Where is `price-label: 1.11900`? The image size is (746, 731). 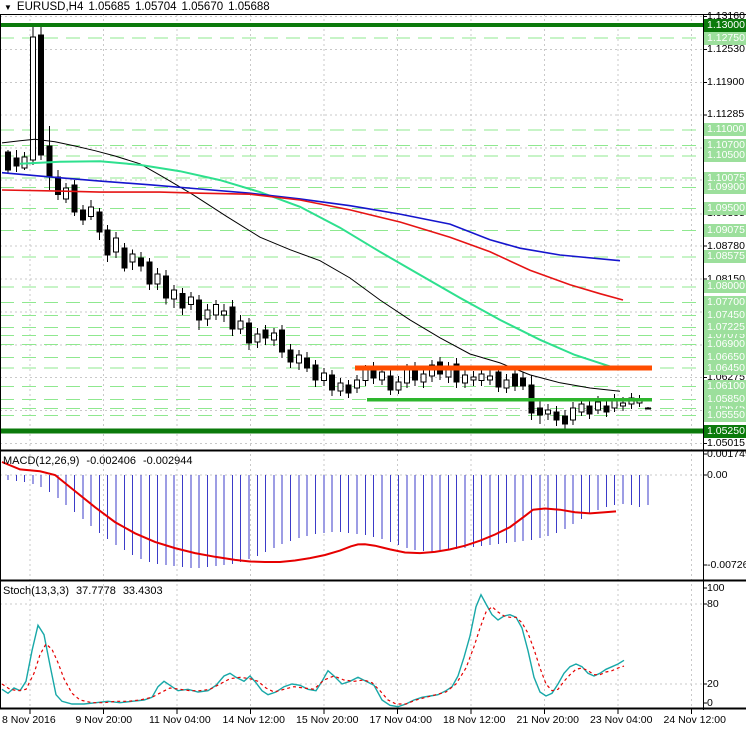 price-label: 1.11900 is located at coordinates (726, 82).